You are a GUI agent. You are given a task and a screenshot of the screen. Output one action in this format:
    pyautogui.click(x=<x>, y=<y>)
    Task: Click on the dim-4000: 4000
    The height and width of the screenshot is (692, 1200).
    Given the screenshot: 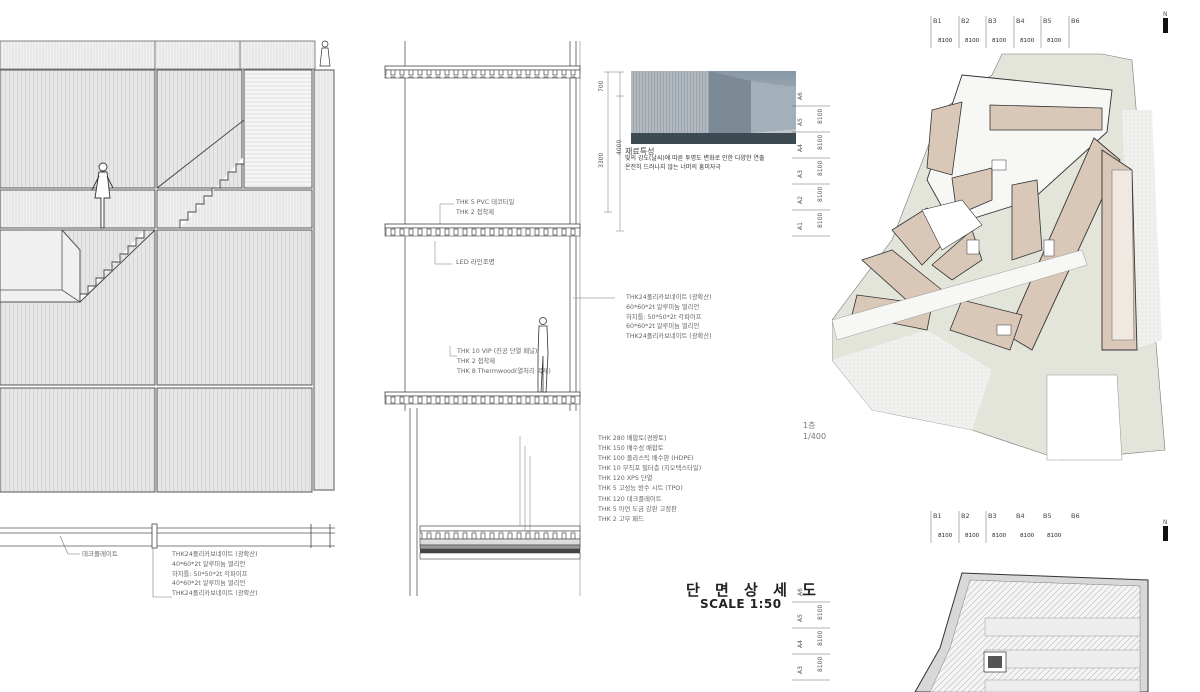 What is the action you would take?
    pyautogui.click(x=619, y=147)
    